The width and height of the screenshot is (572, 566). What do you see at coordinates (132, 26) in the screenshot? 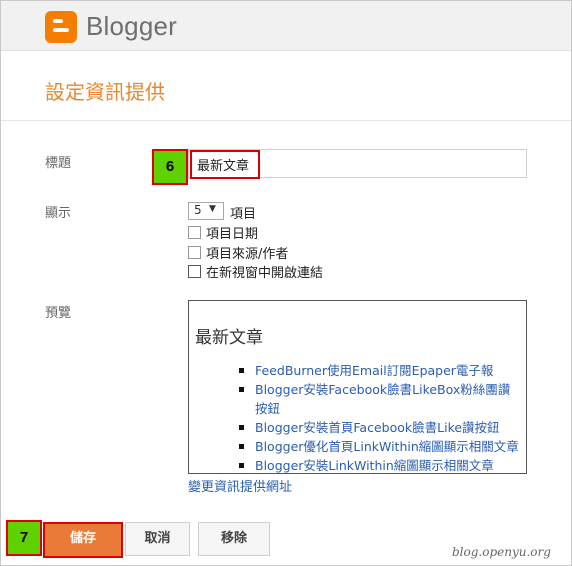
I see `app-name: Blogger` at bounding box center [132, 26].